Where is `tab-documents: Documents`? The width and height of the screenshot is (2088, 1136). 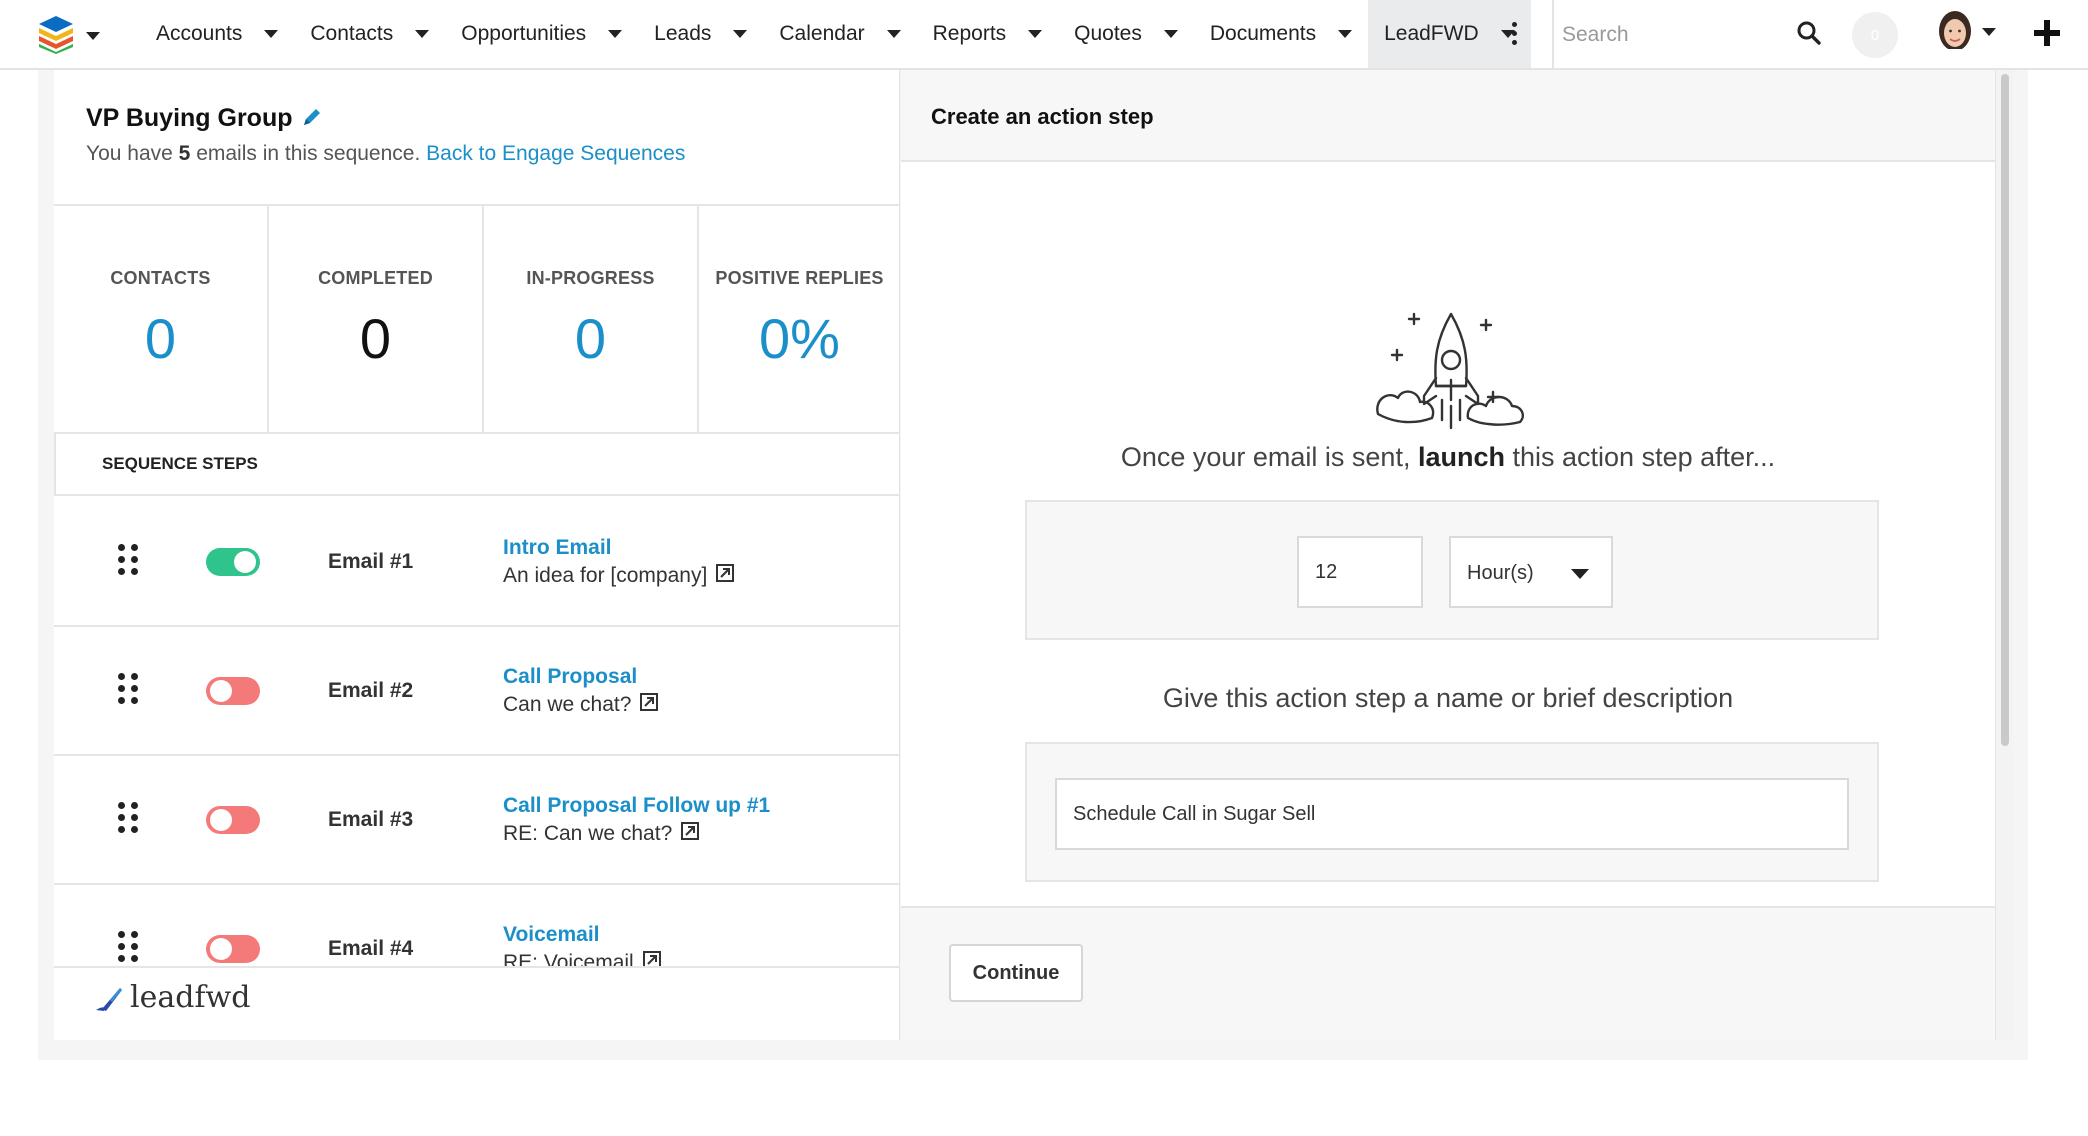 tab-documents: Documents is located at coordinates (1281, 34).